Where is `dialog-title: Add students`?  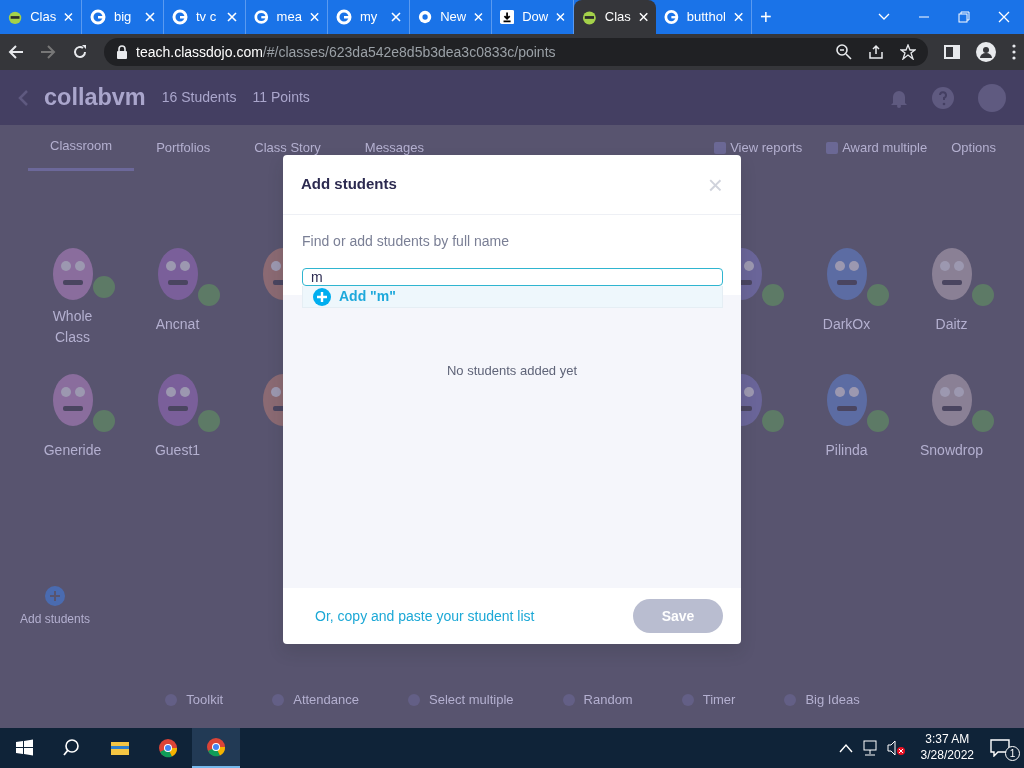
dialog-title: Add students is located at coordinates (349, 184).